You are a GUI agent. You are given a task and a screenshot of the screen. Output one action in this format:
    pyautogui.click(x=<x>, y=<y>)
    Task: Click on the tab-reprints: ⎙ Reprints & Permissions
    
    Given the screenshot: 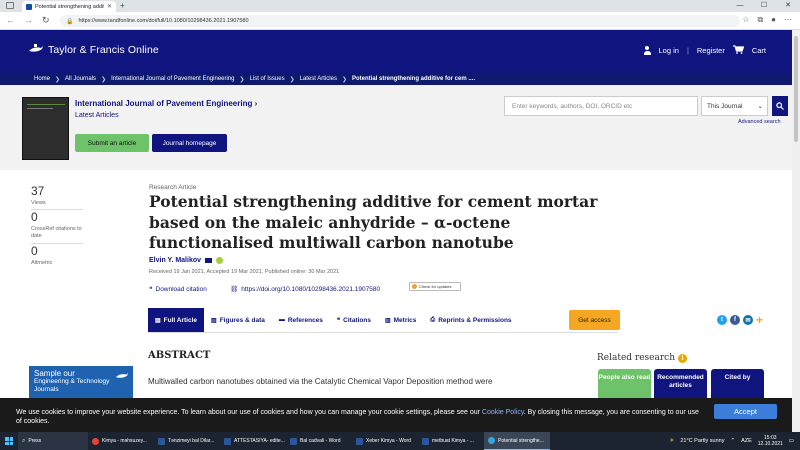 What is the action you would take?
    pyautogui.click(x=470, y=320)
    